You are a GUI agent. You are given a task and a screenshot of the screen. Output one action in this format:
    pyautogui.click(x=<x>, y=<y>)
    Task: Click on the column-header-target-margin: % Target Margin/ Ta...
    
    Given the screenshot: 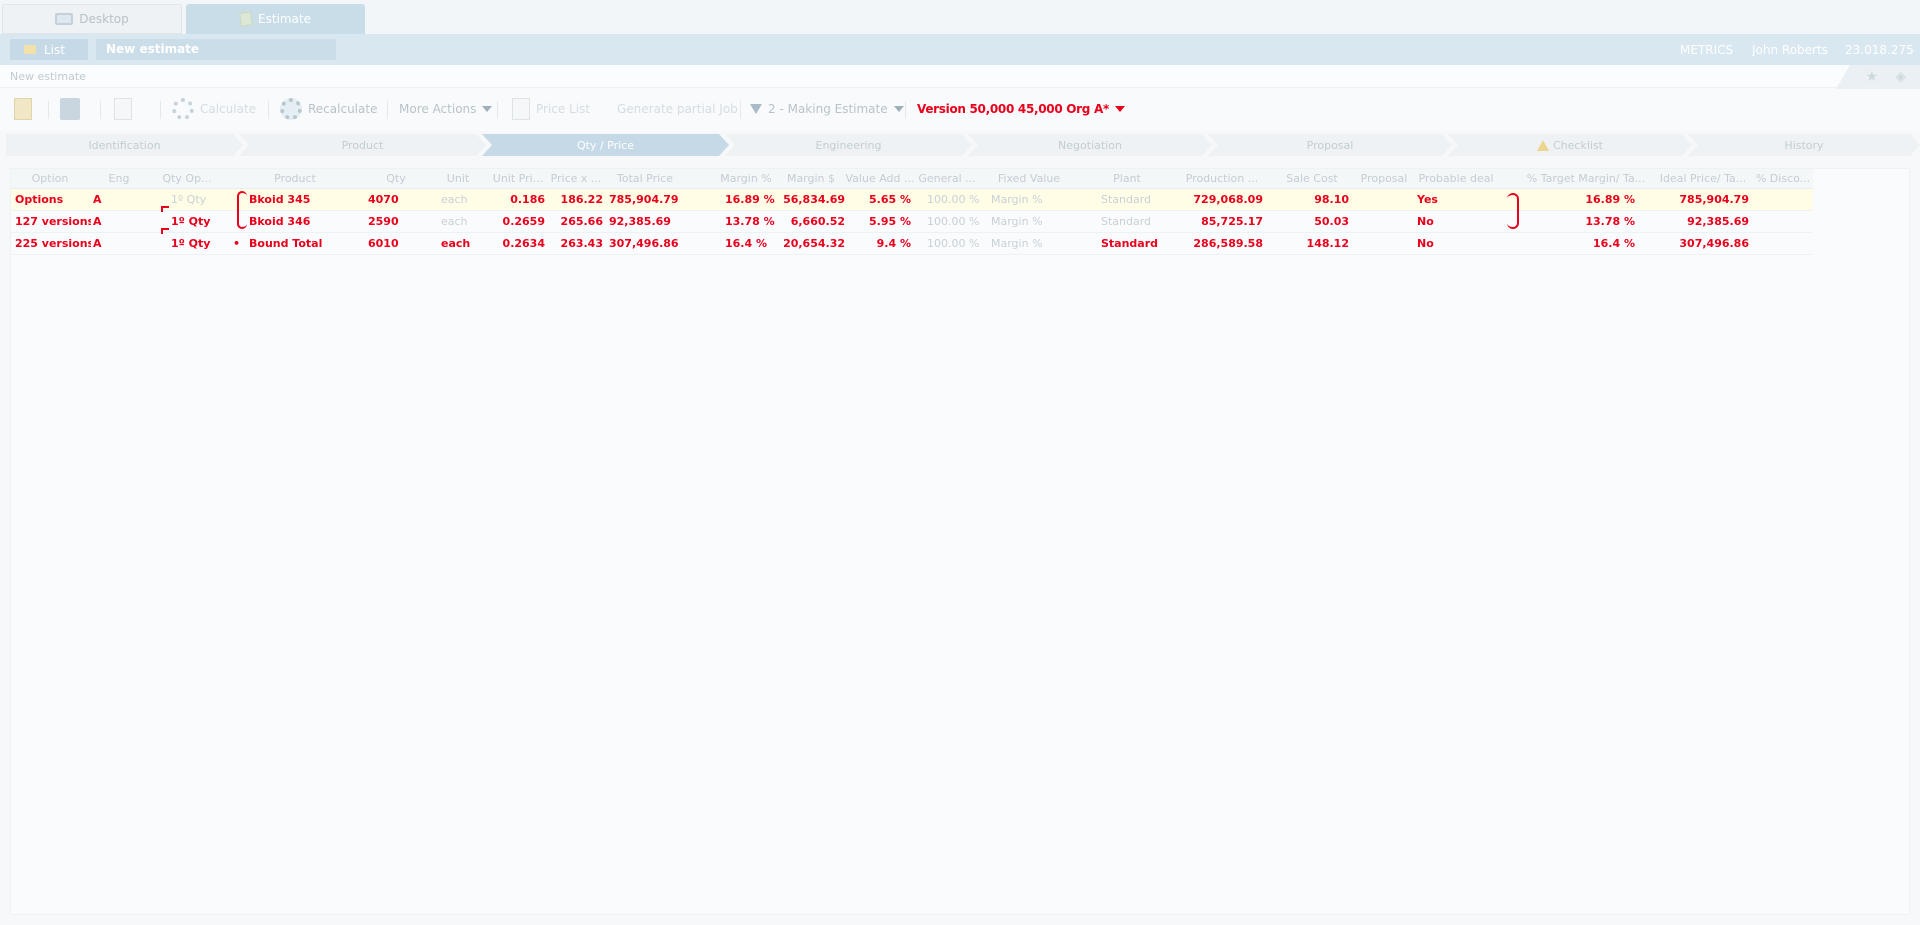 What is the action you would take?
    pyautogui.click(x=1586, y=178)
    